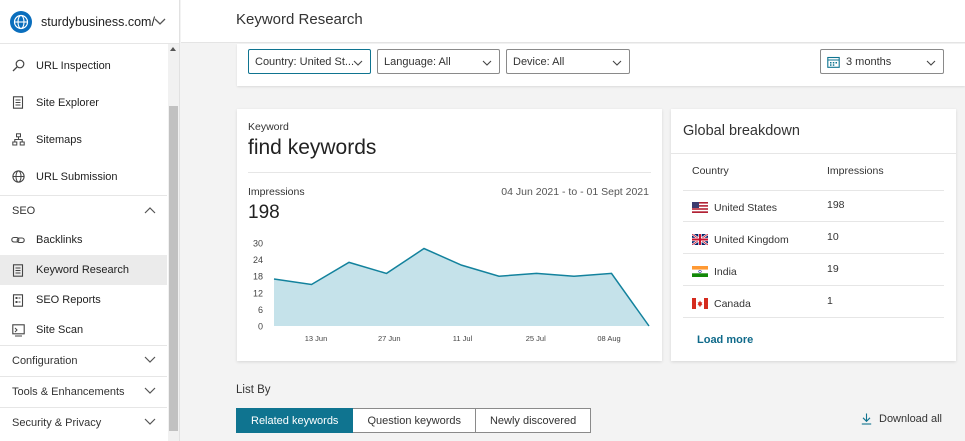 Image resolution: width=965 pixels, height=441 pixels. I want to click on sidebar-item-seo-reports: SEO Reports, so click(83, 300).